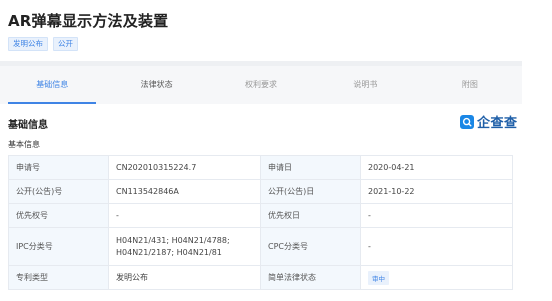 The height and width of the screenshot is (301, 552). I want to click on tab-drawings: 附图, so click(470, 85).